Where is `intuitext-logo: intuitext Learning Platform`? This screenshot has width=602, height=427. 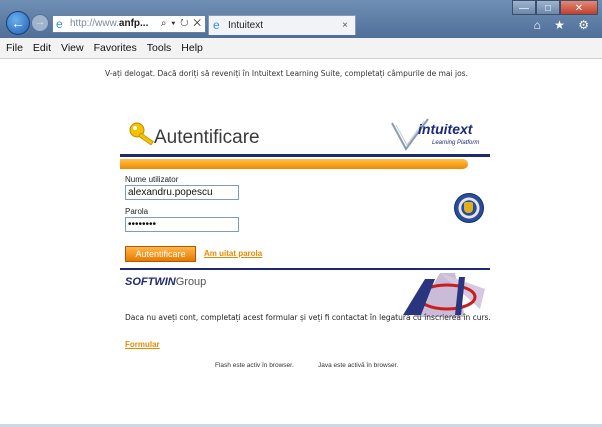
intuitext-logo: intuitext Learning Platform is located at coordinates (440, 135).